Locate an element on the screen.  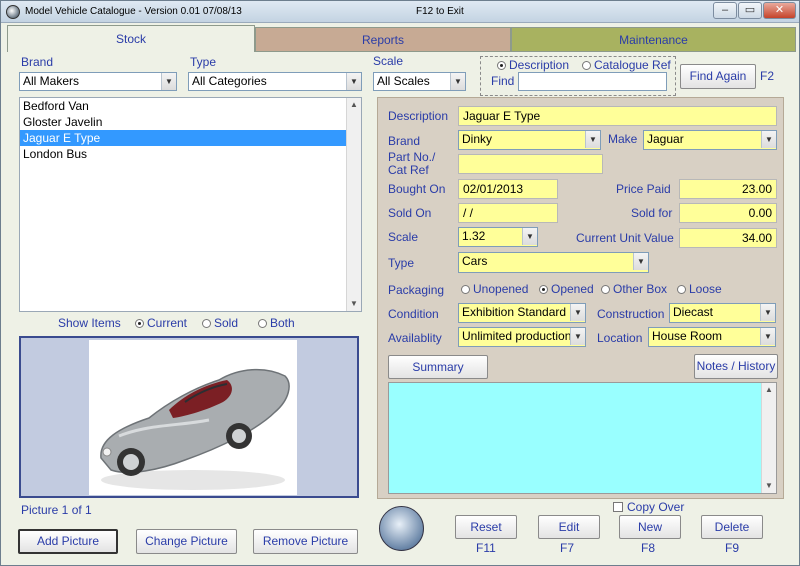
find-label: Find is located at coordinates (503, 81).